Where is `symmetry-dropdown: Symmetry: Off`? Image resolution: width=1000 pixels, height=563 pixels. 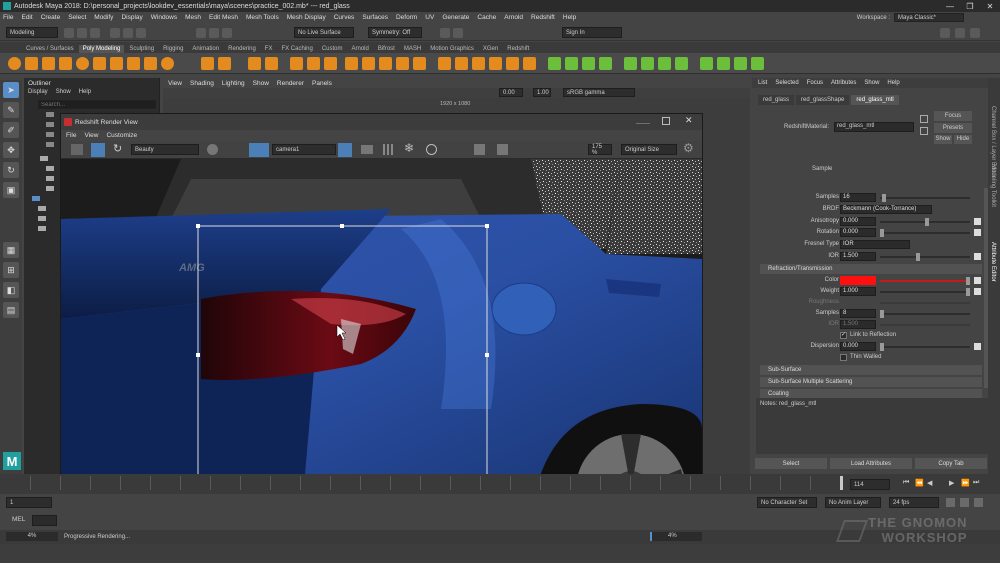 symmetry-dropdown: Symmetry: Off is located at coordinates (395, 32).